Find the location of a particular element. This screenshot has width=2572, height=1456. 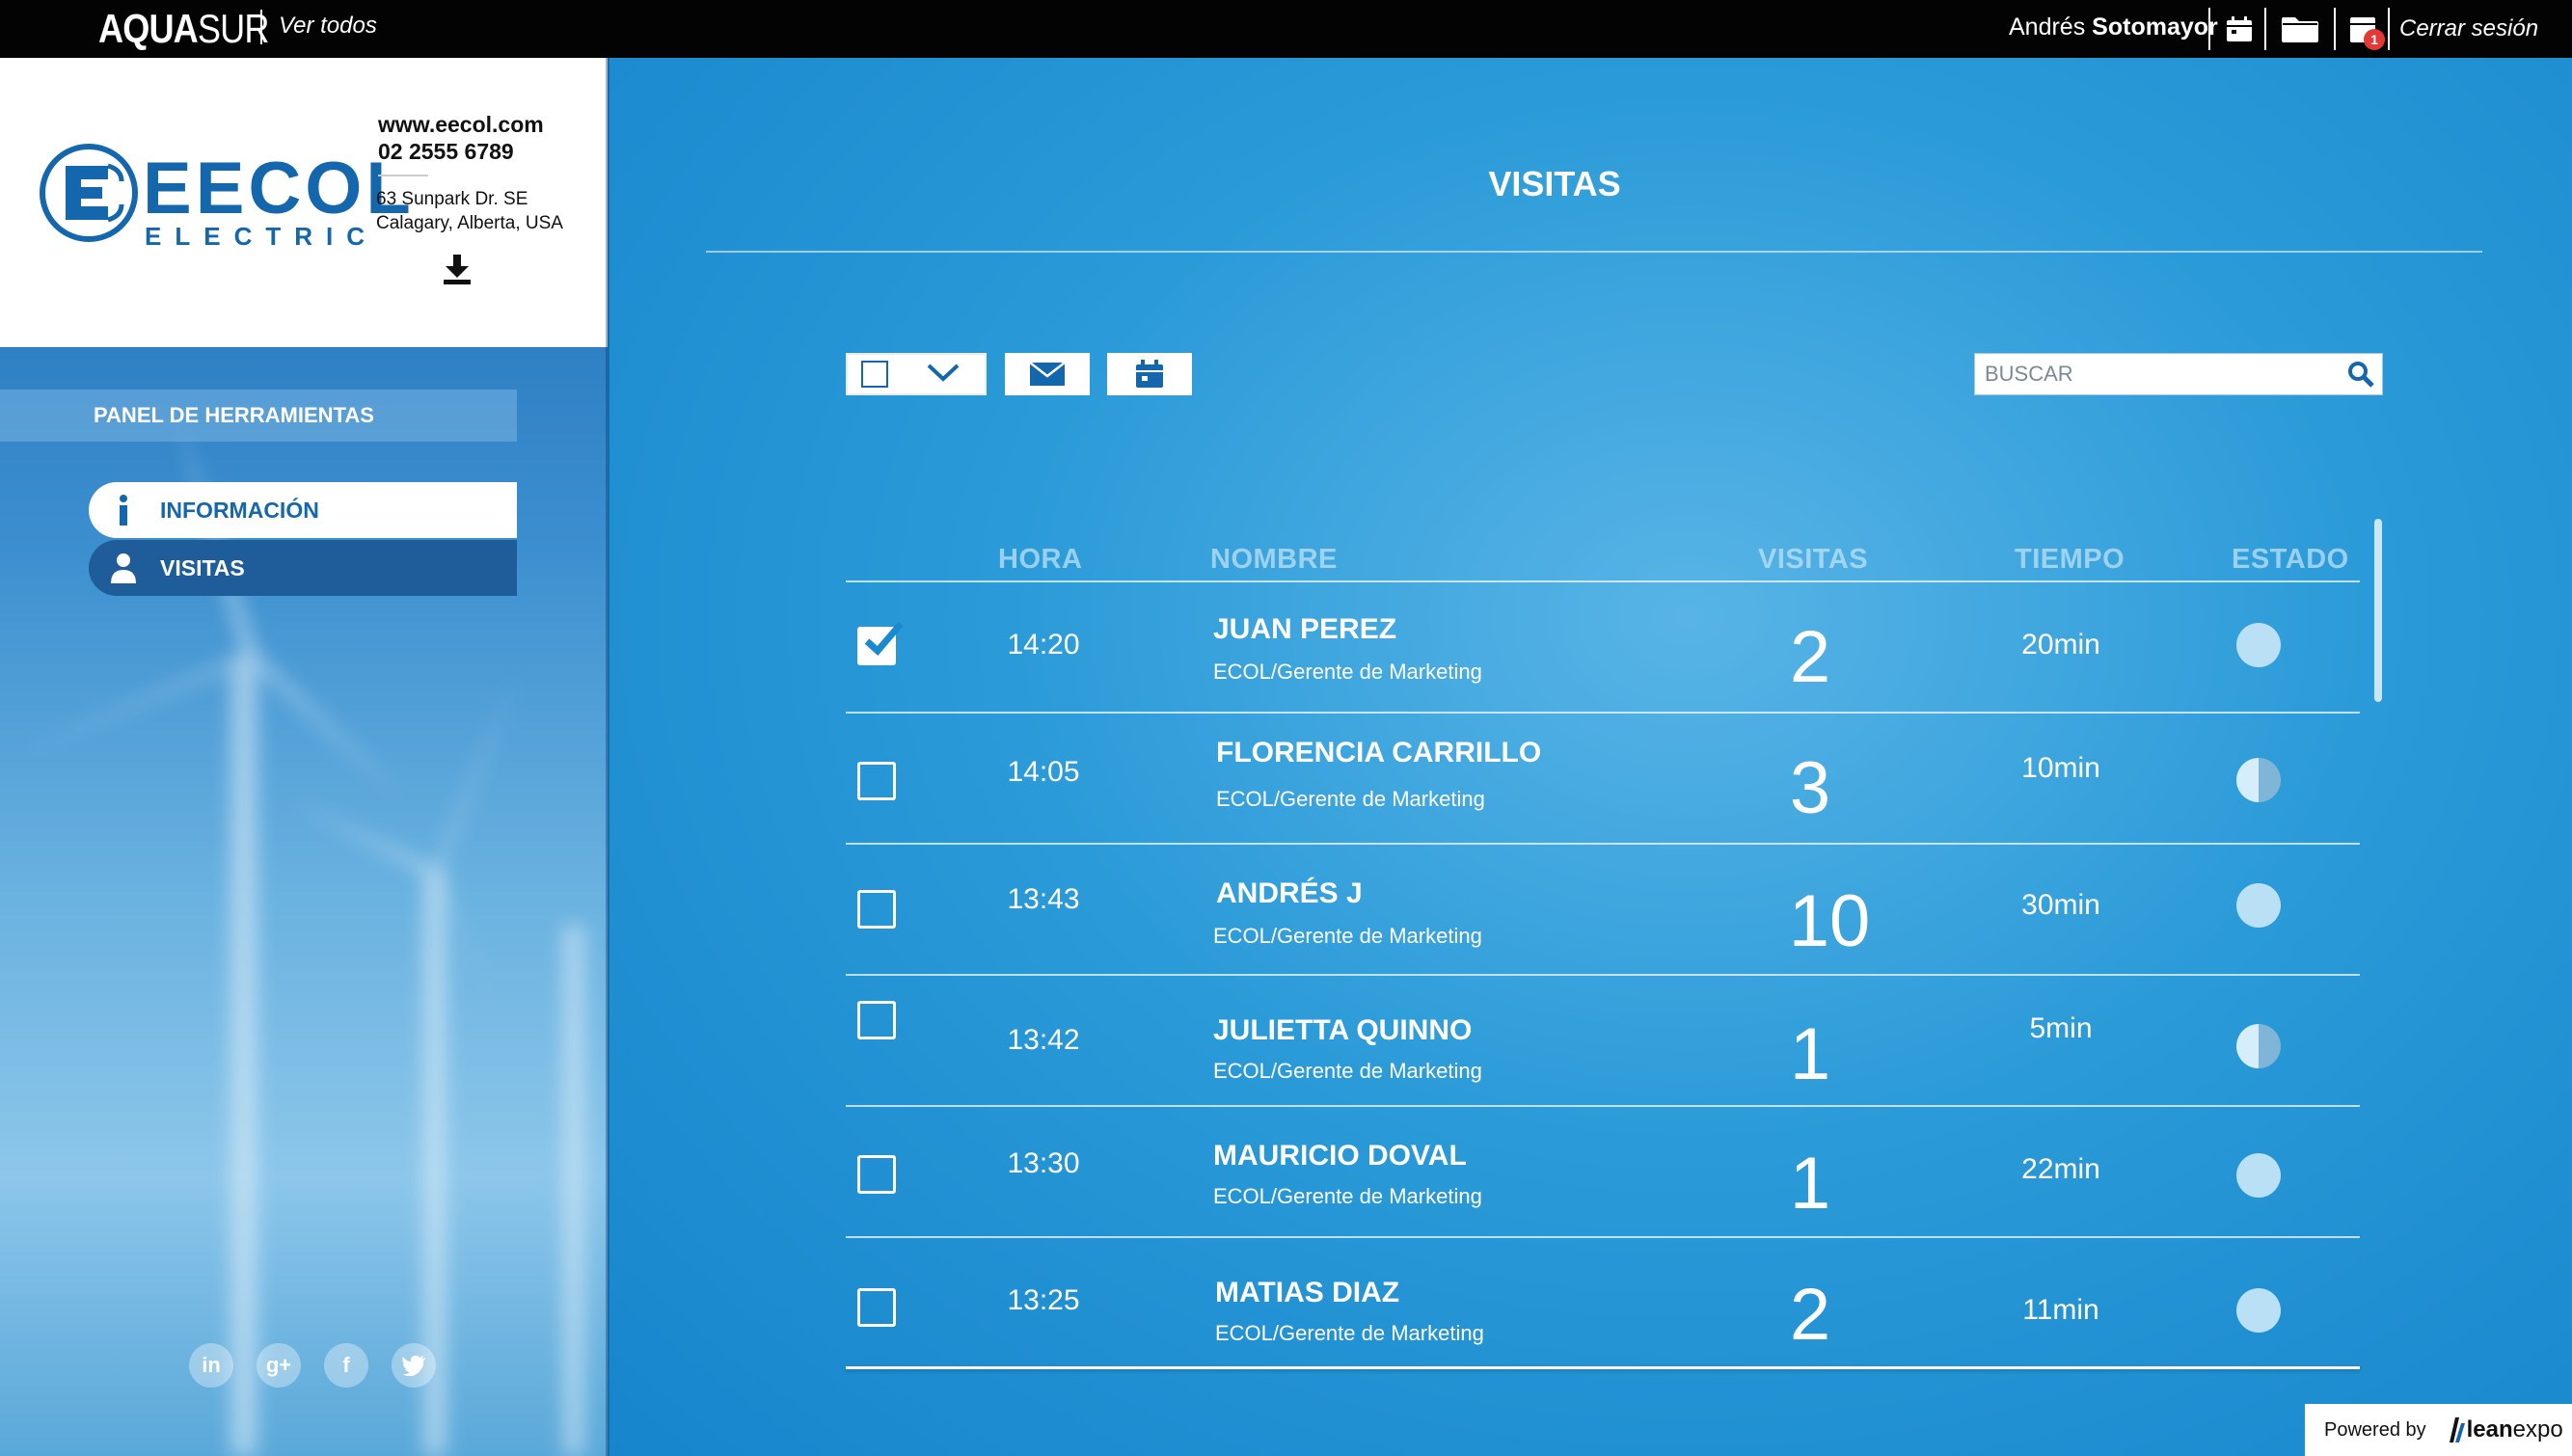

facebook-icon: f is located at coordinates (346, 1365).